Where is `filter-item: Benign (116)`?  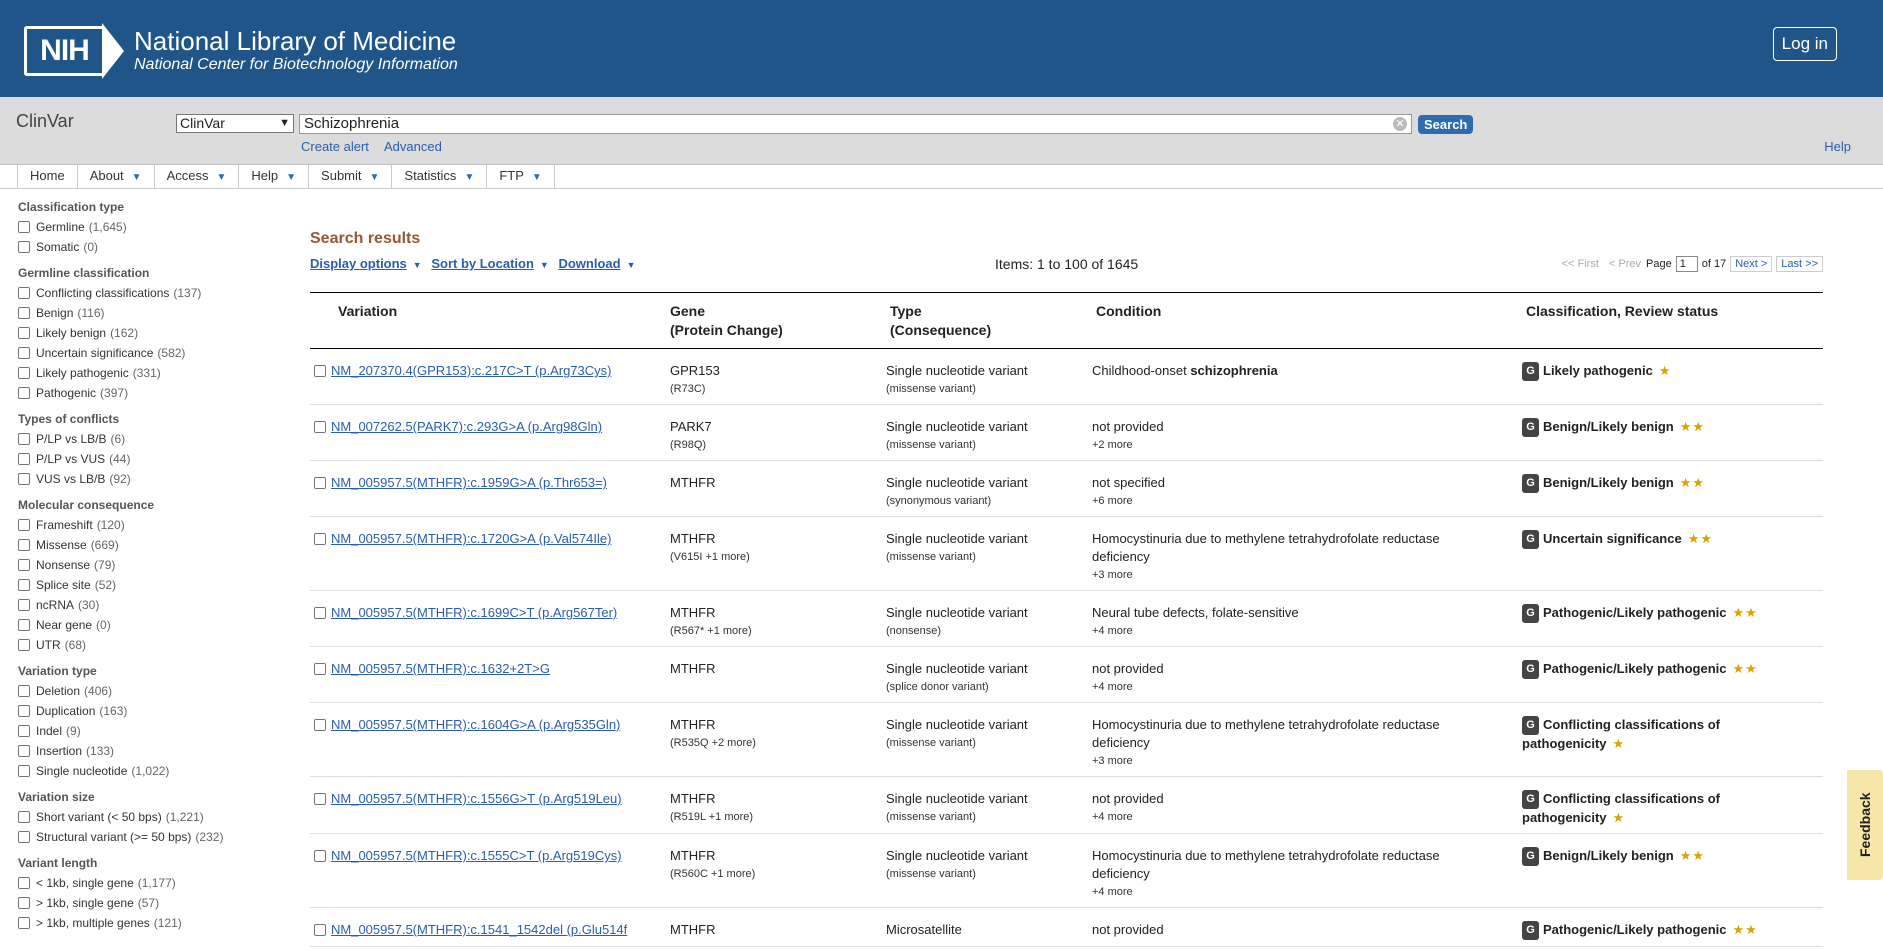 filter-item: Benign (116) is located at coordinates (153, 313).